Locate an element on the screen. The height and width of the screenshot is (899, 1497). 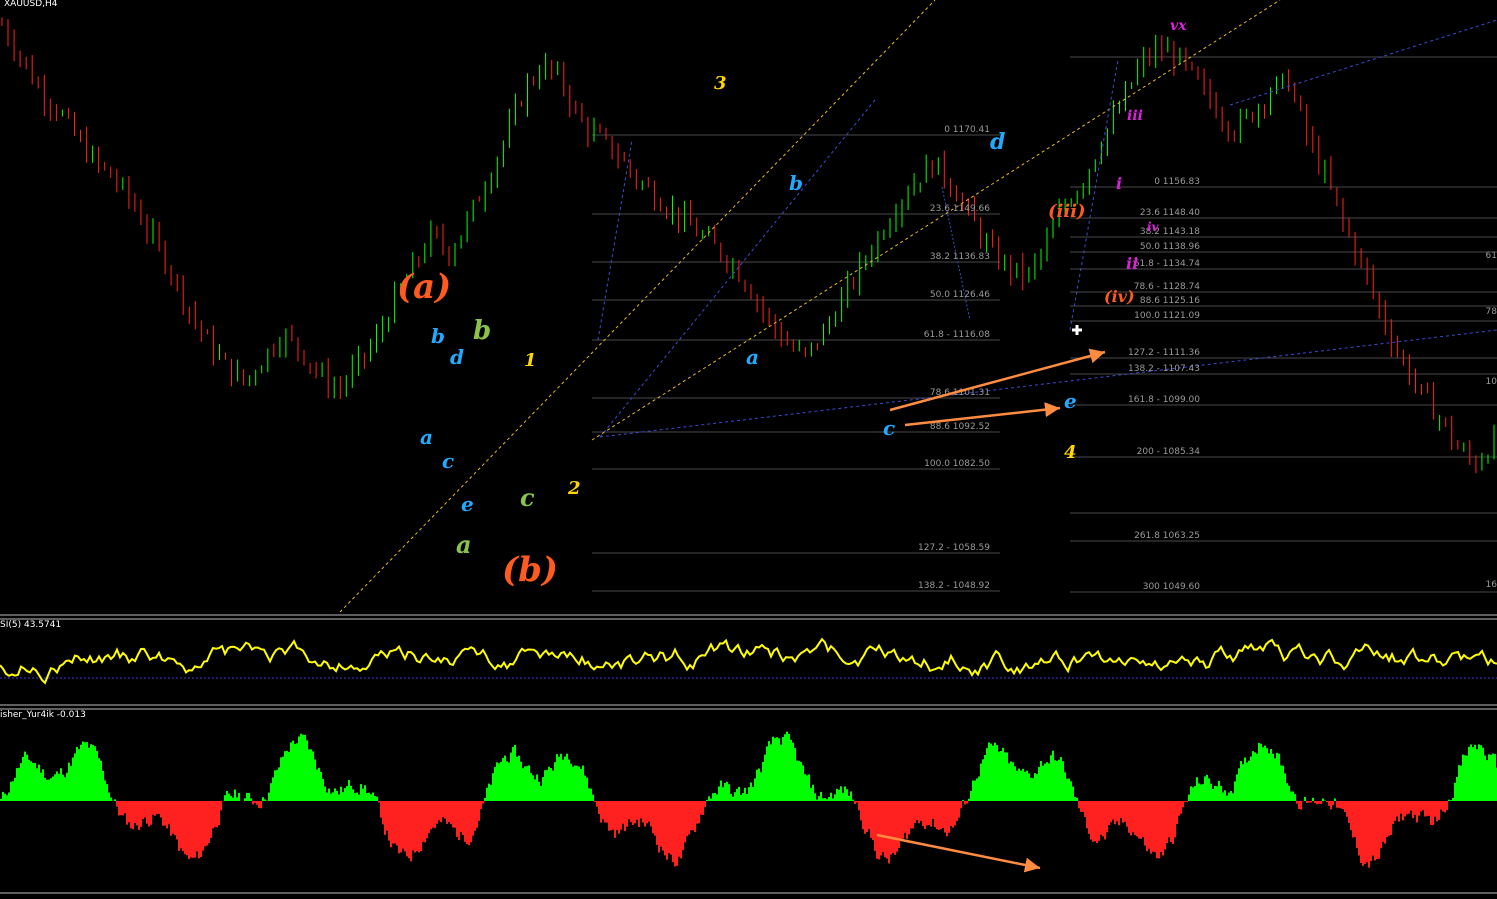
wave-label: c is located at coordinates (448, 461).